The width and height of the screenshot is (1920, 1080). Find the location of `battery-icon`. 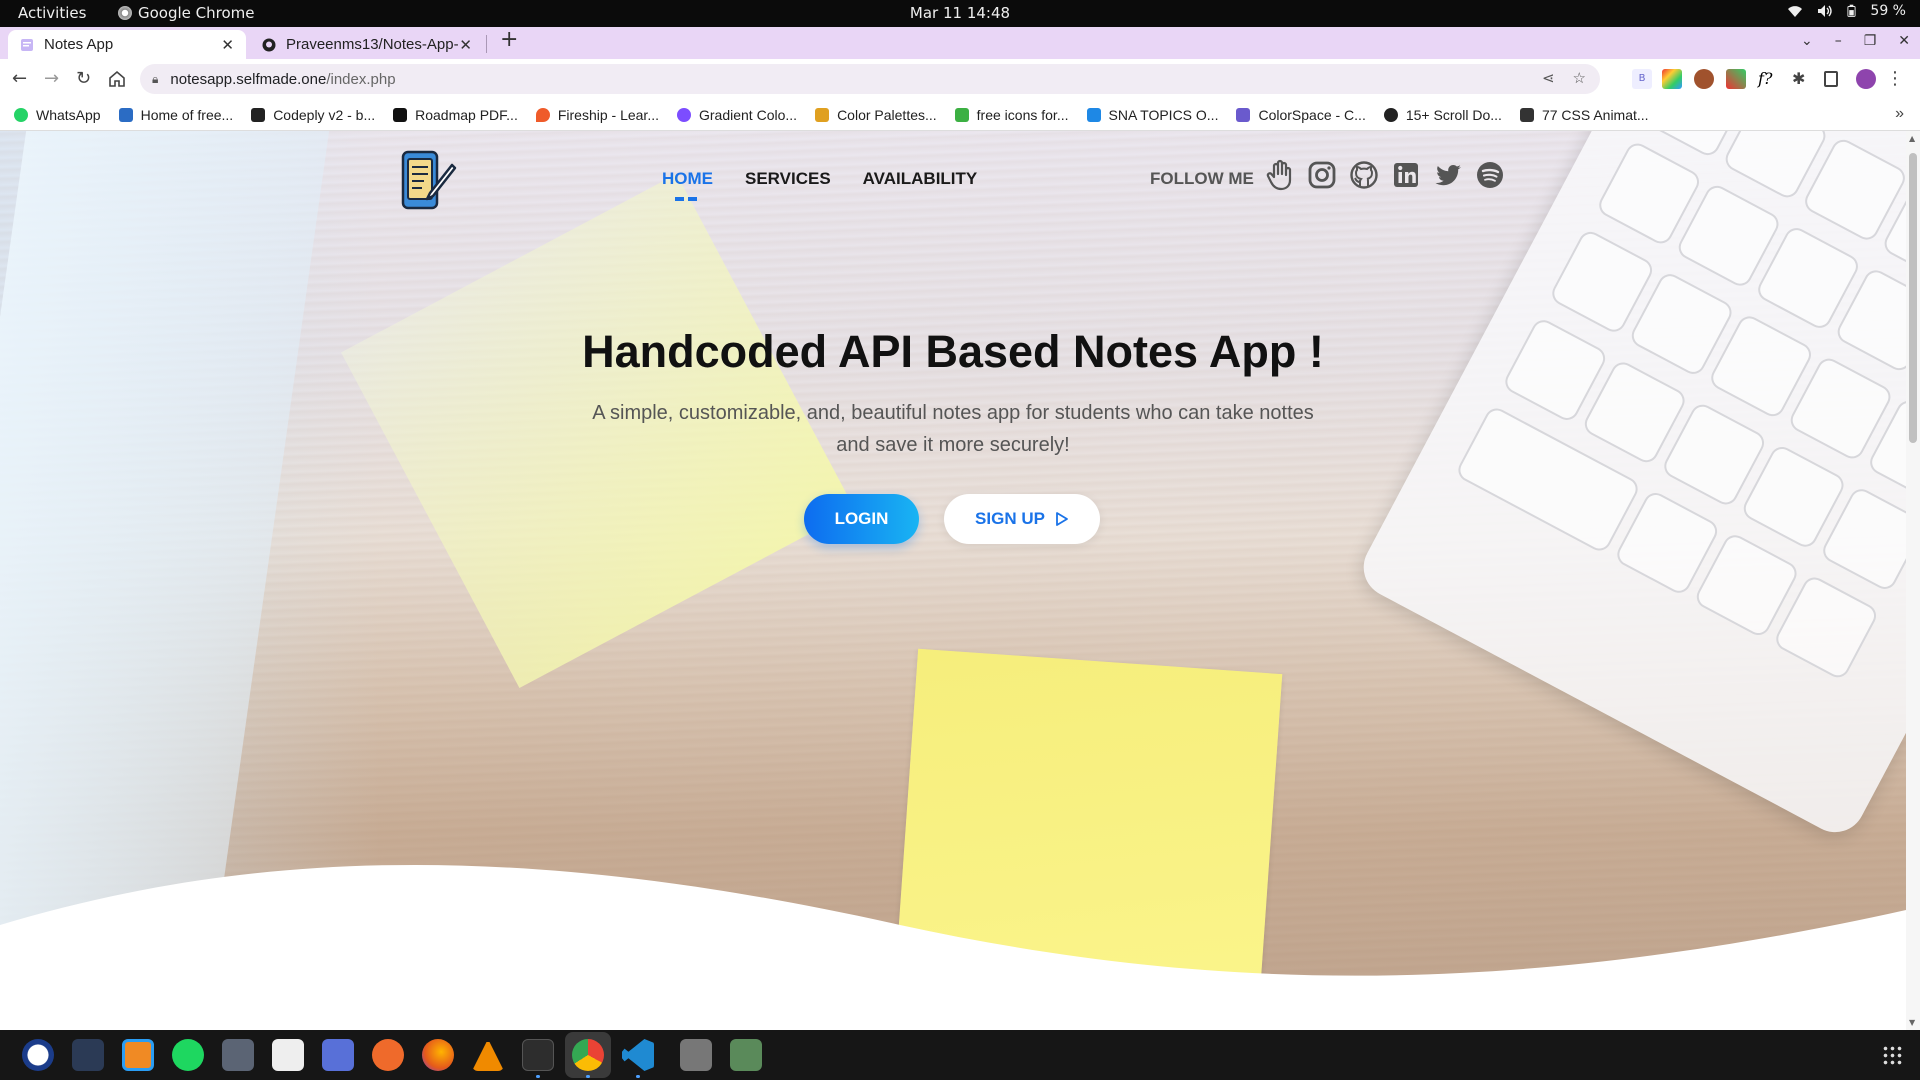

battery-icon is located at coordinates (1851, 10).